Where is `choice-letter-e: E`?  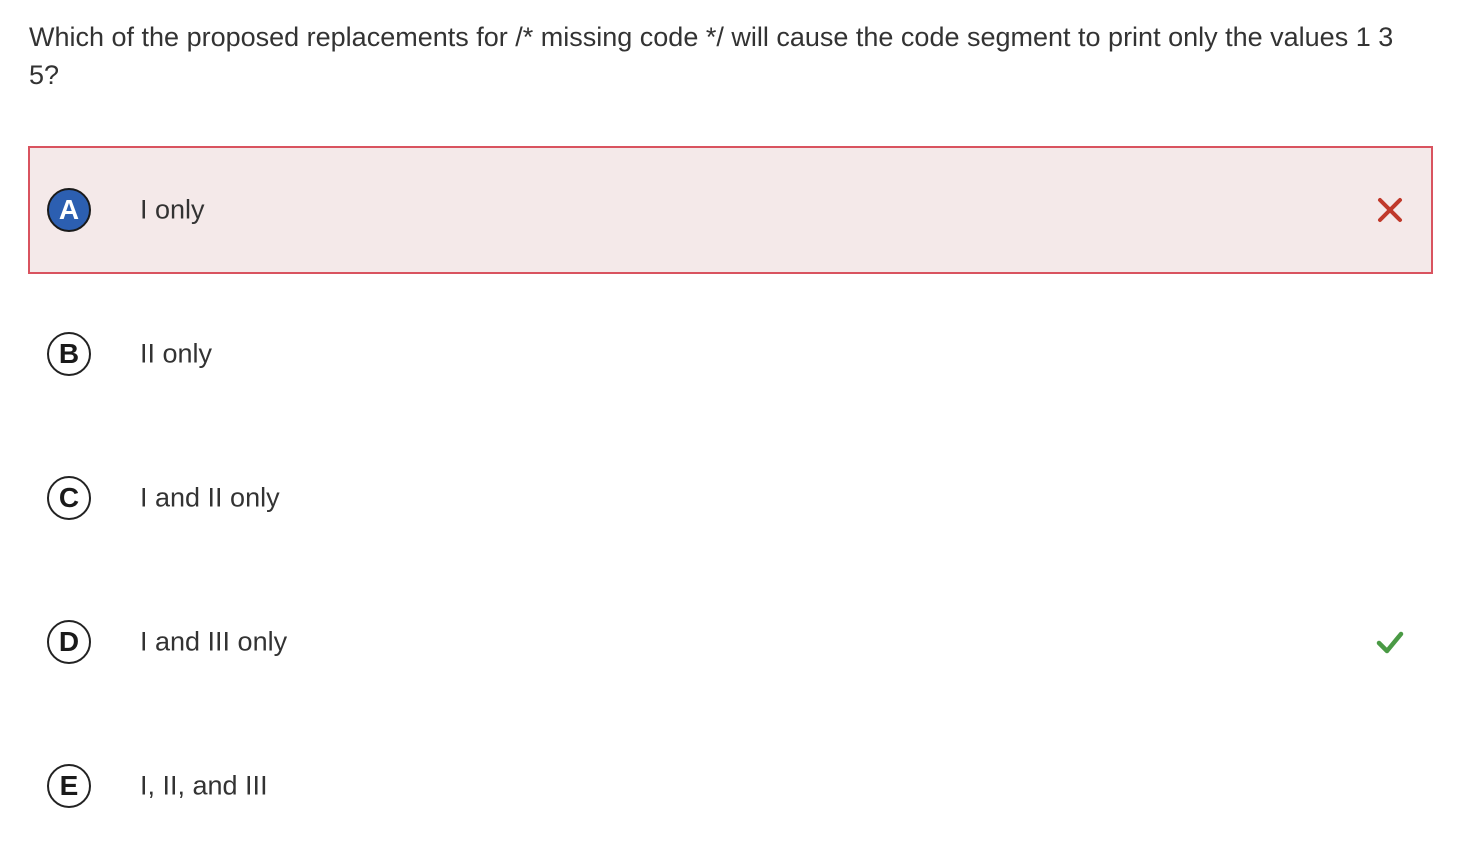 choice-letter-e: E is located at coordinates (69, 786).